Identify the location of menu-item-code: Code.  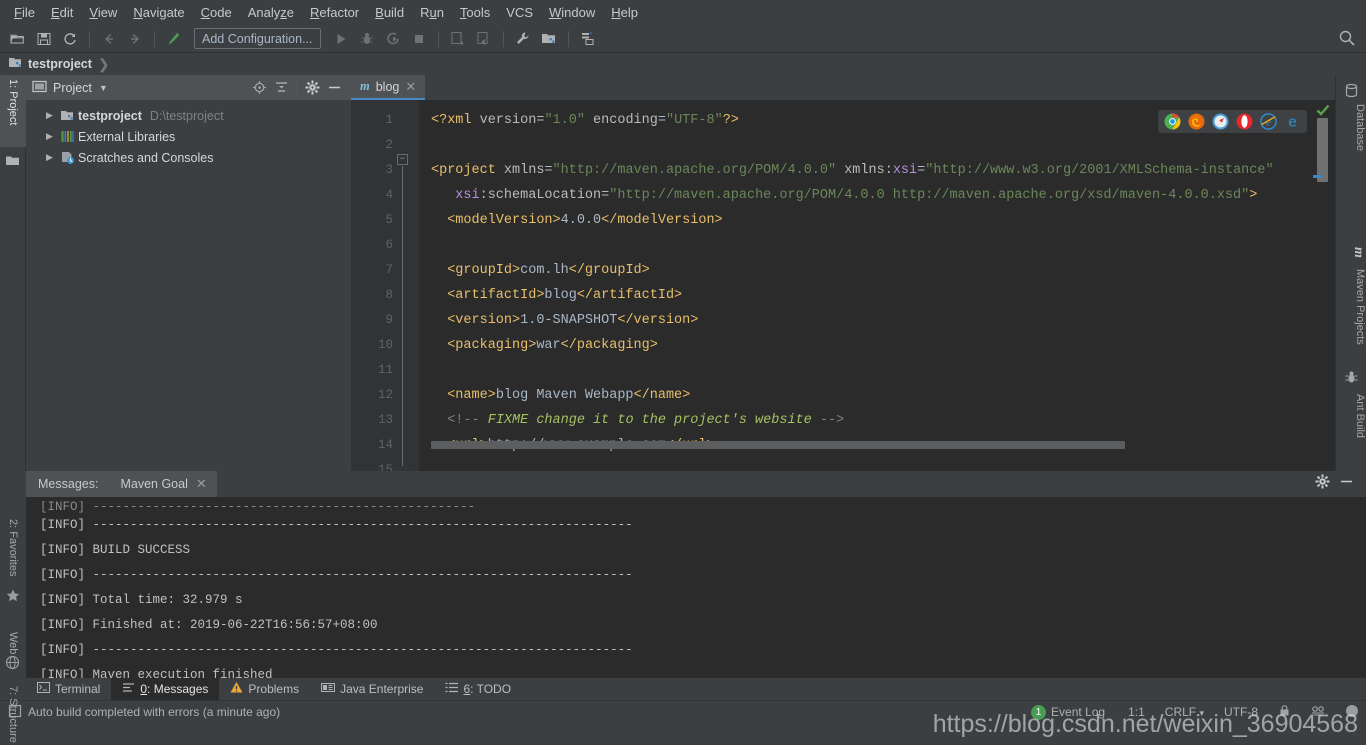
(216, 12).